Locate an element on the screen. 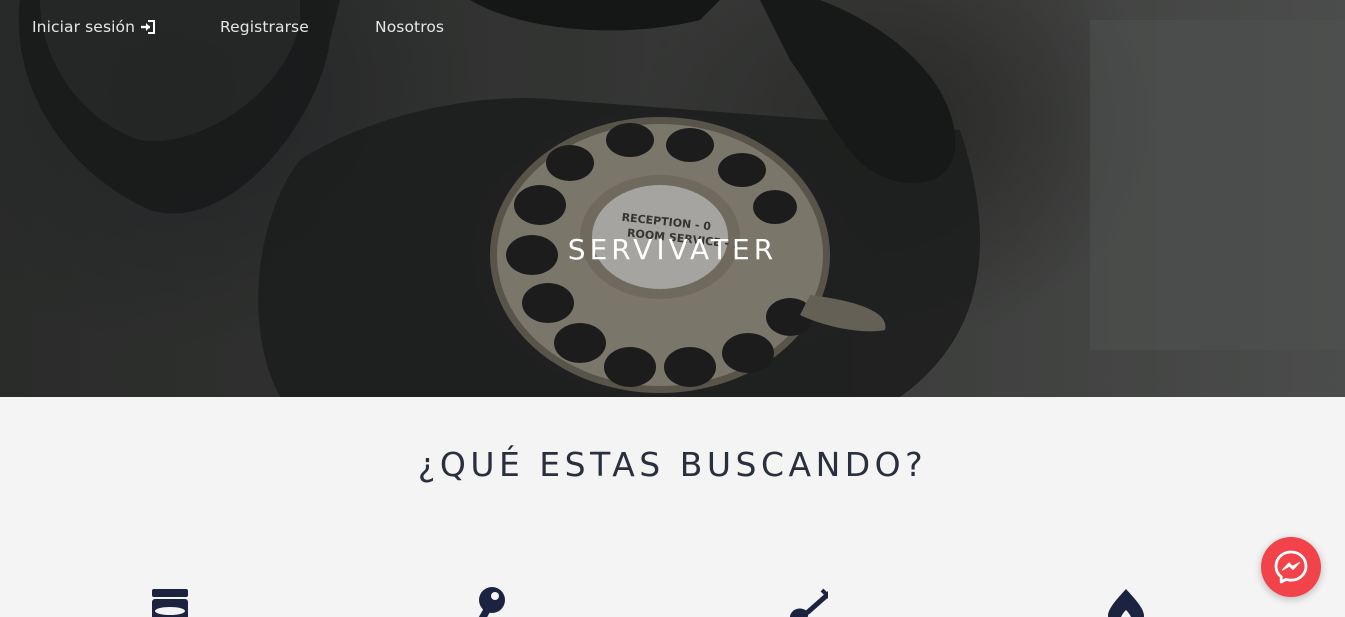 Image resolution: width=1345 pixels, height=617 pixels. paint-brush-icon is located at coordinates (805, 601).